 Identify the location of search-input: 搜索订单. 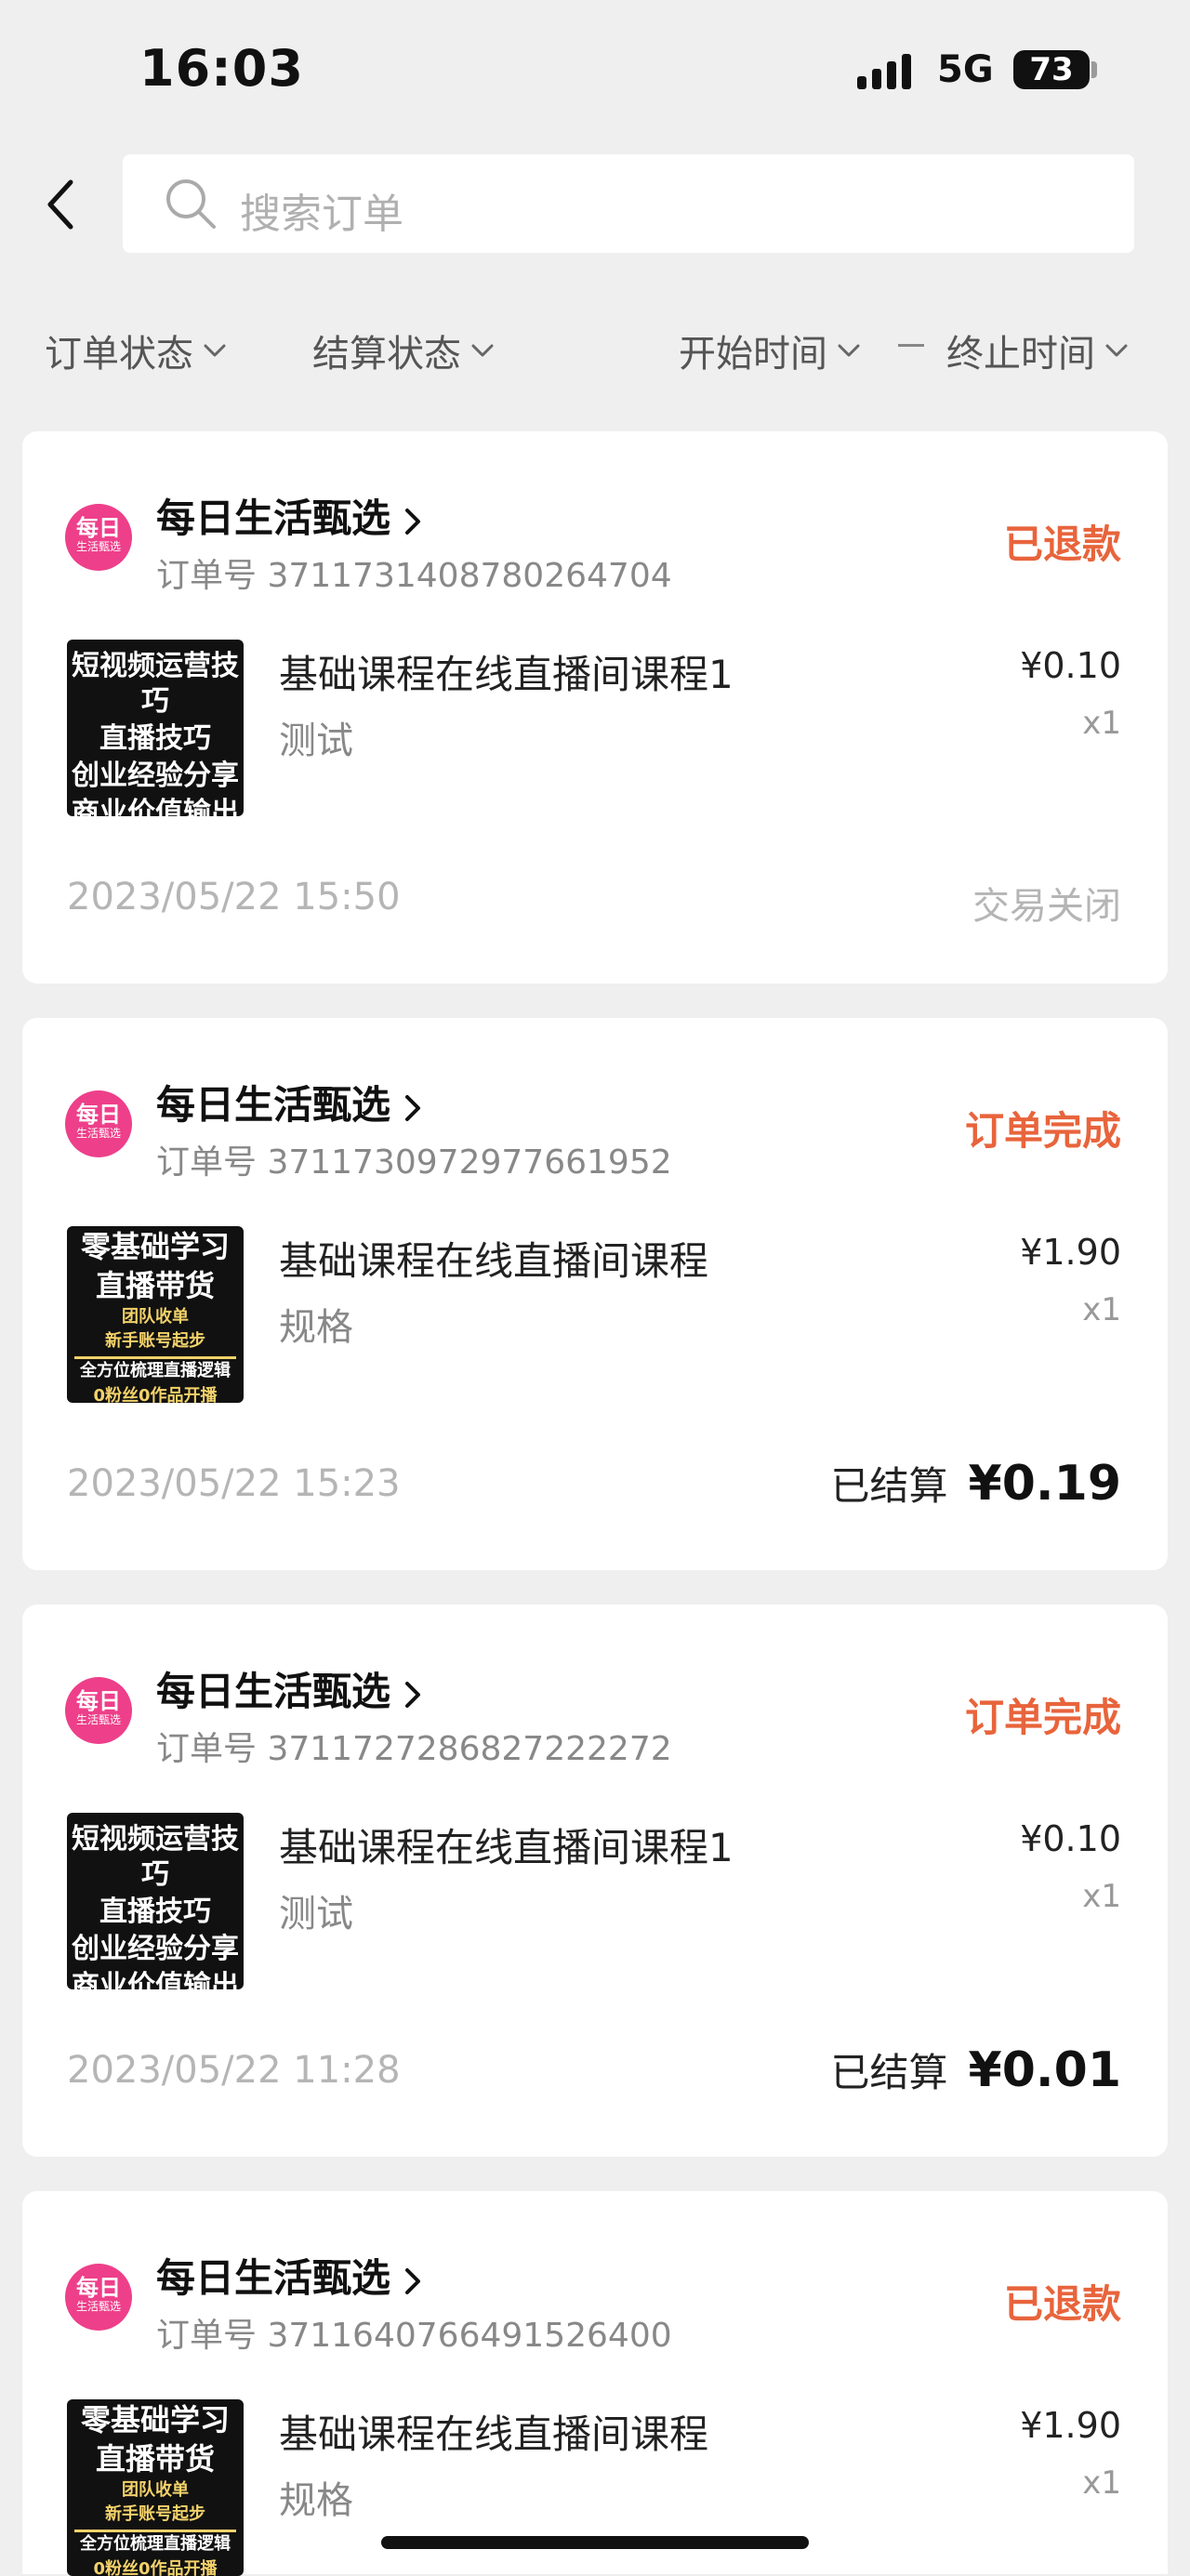
(628, 203).